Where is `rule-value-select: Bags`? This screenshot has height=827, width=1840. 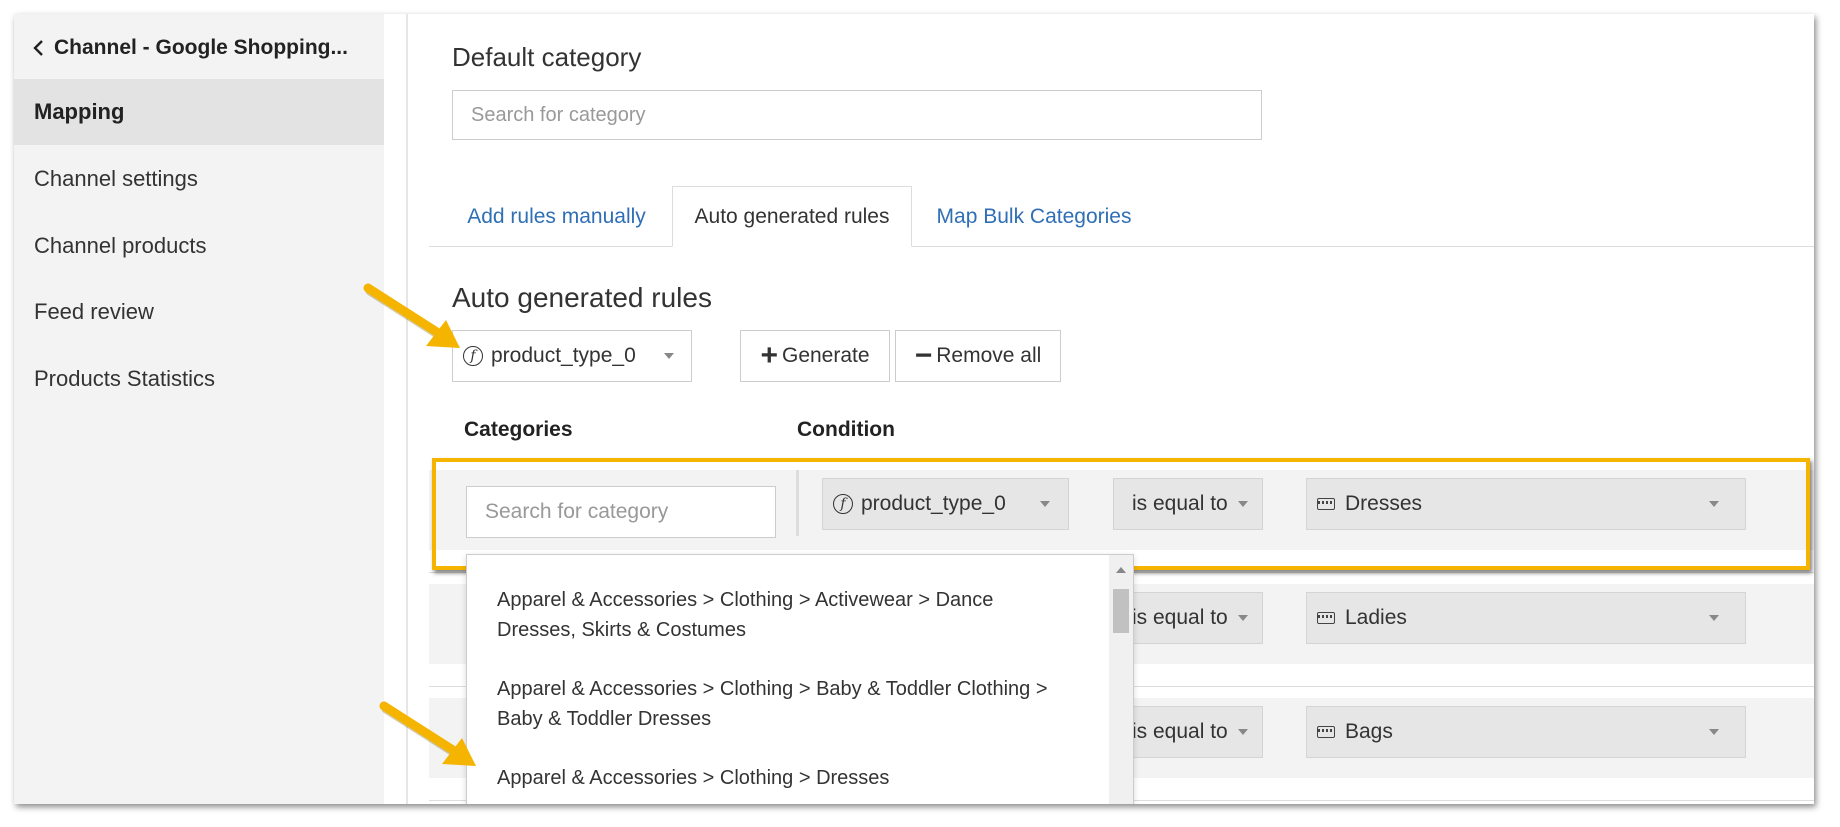 rule-value-select: Bags is located at coordinates (1526, 732).